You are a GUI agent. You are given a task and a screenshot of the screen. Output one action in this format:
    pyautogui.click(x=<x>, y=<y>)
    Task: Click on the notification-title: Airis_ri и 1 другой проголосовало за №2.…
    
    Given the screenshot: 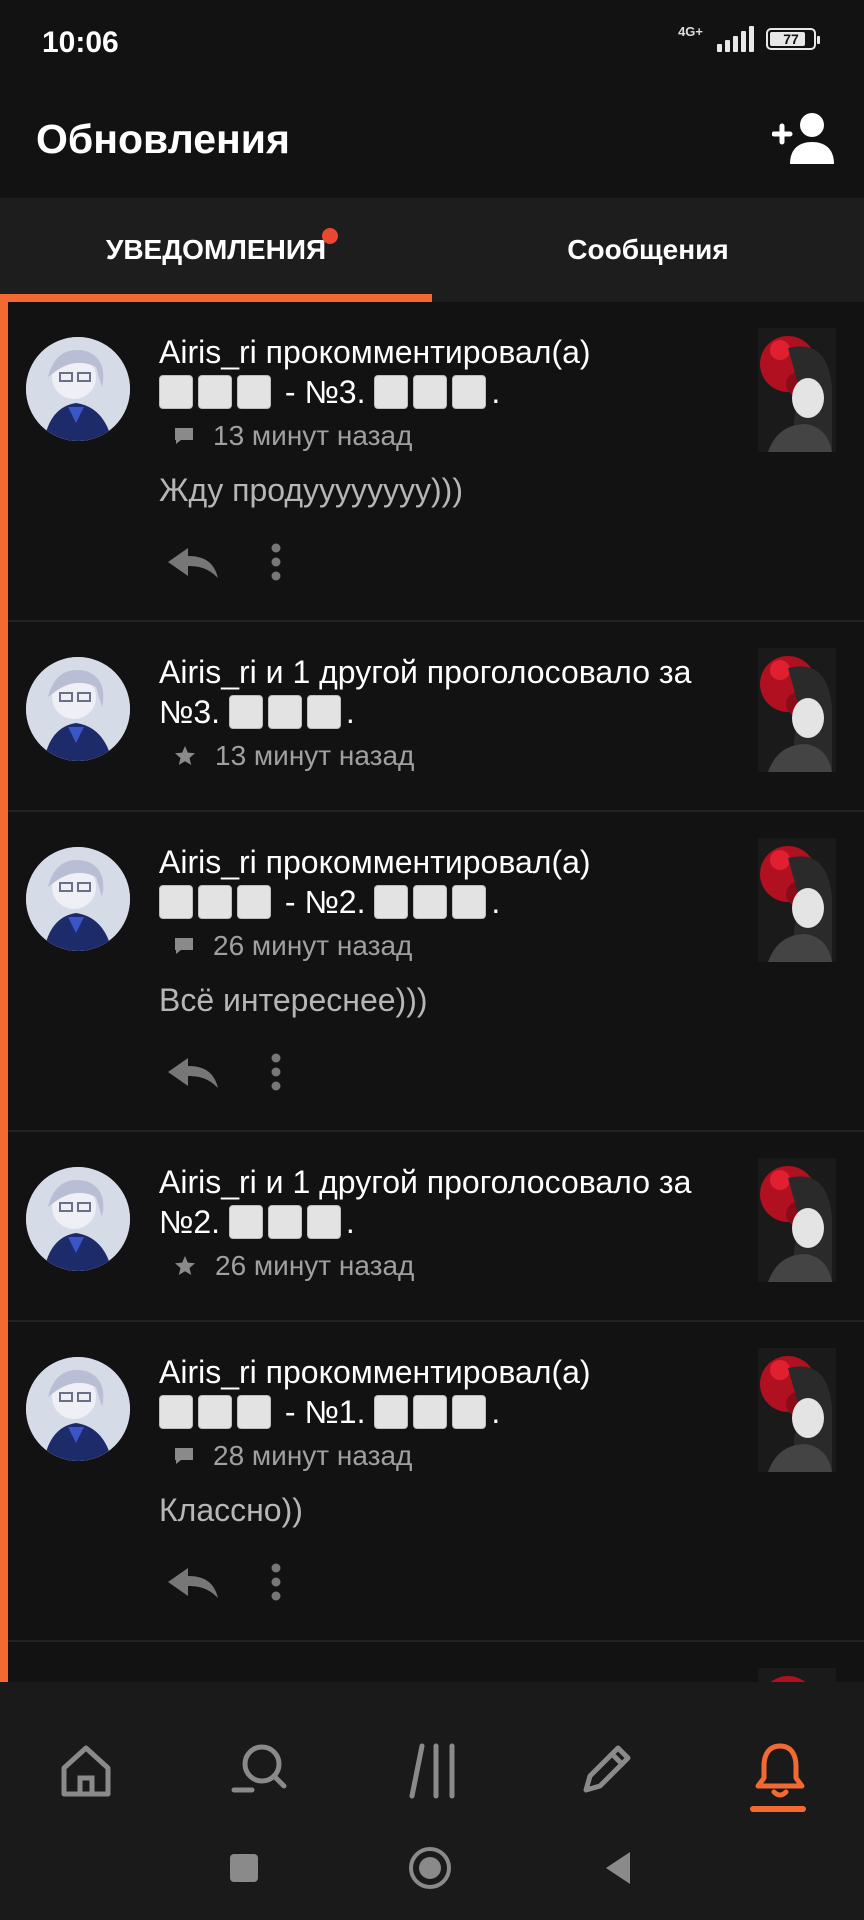 What is the action you would take?
    pyautogui.click(x=425, y=1202)
    